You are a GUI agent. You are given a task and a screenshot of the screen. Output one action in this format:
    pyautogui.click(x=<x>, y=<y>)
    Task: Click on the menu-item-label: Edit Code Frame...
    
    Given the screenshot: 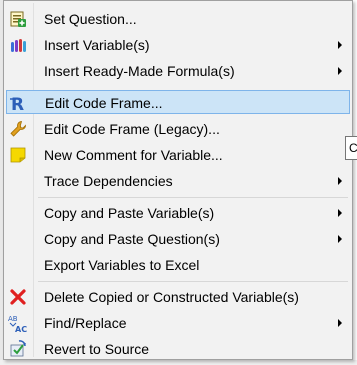 What is the action you would take?
    pyautogui.click(x=104, y=103)
    